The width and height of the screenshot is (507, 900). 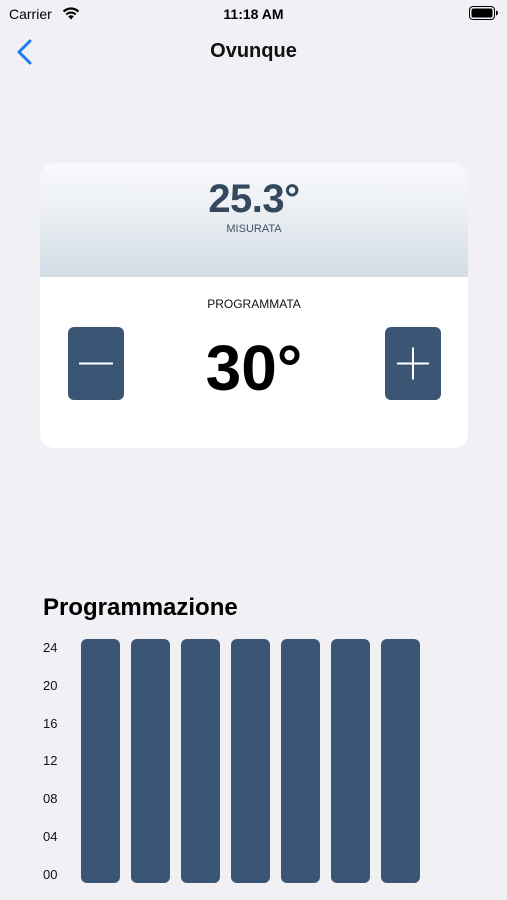 I want to click on measured-label: MISURATA, so click(x=254, y=229).